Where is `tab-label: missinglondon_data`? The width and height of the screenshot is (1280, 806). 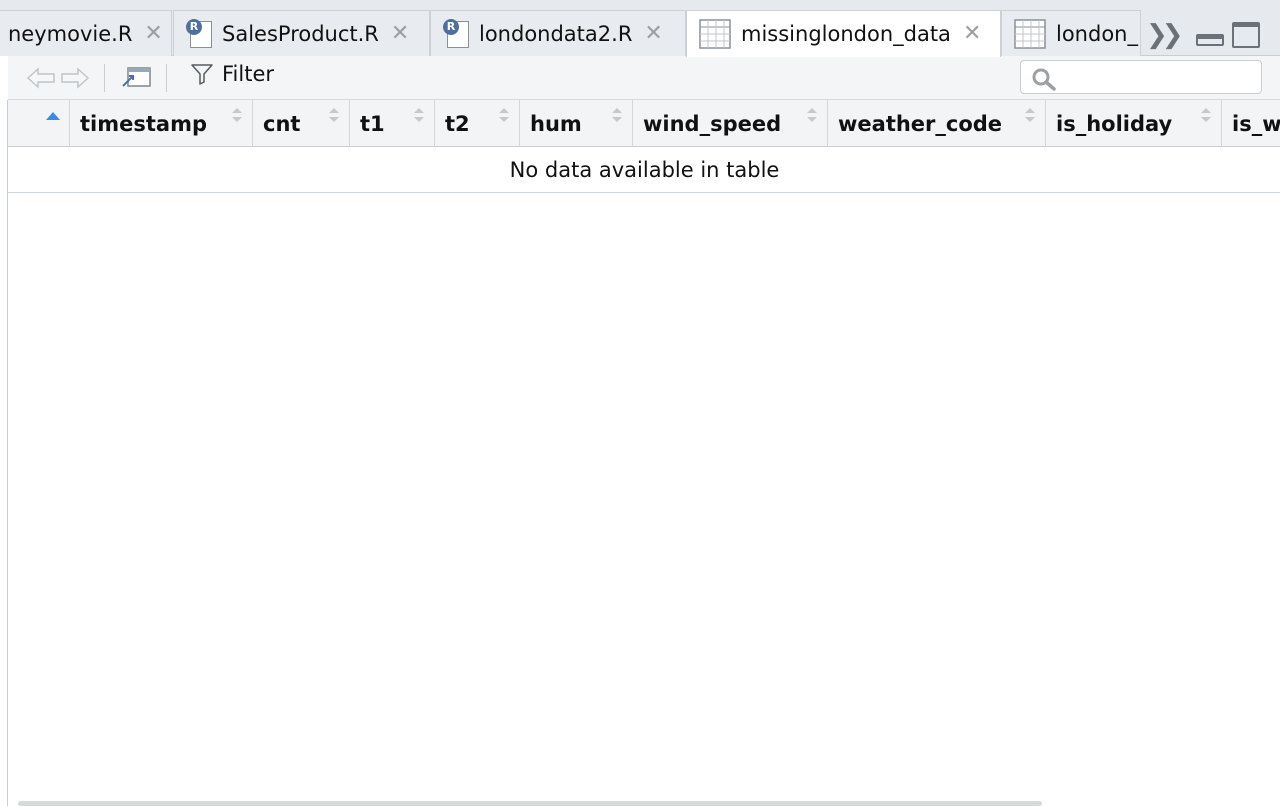 tab-label: missinglondon_data is located at coordinates (846, 34).